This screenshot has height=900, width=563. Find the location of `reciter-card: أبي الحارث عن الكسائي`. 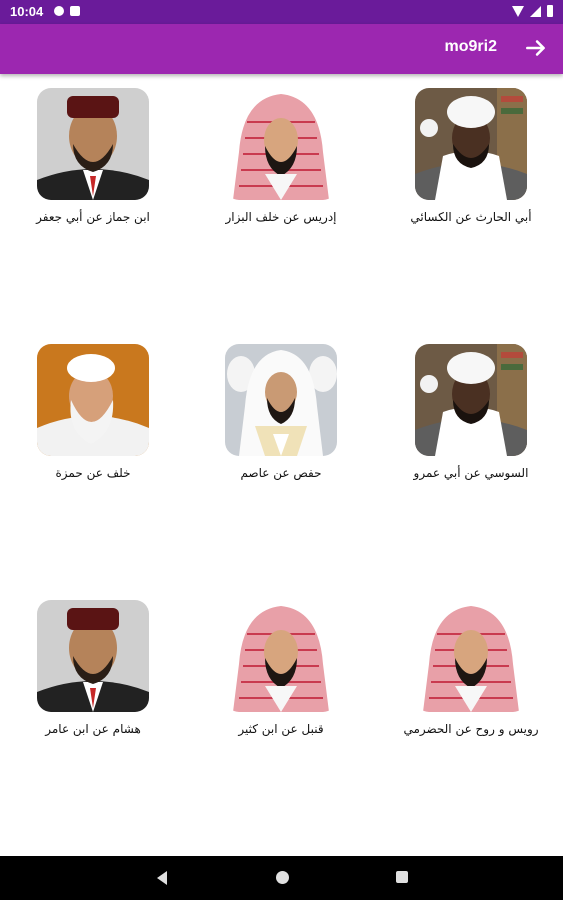

reciter-card: أبي الحارث عن الكسائي is located at coordinates (471, 156).